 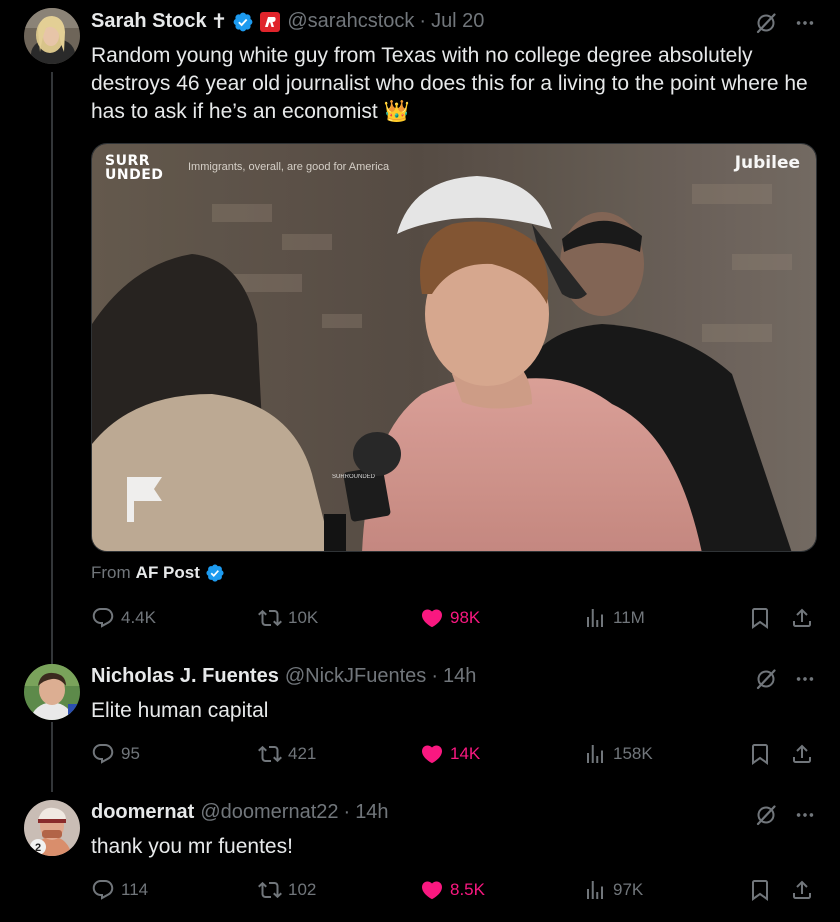 I want to click on views-button: 97K, so click(x=613, y=890).